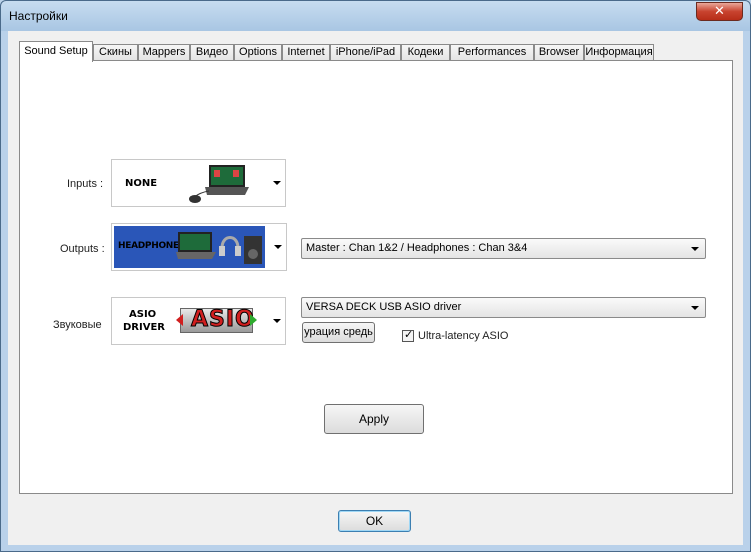 The width and height of the screenshot is (751, 552). Describe the element at coordinates (253, 320) in the screenshot. I see `arrow-right-icon` at that location.